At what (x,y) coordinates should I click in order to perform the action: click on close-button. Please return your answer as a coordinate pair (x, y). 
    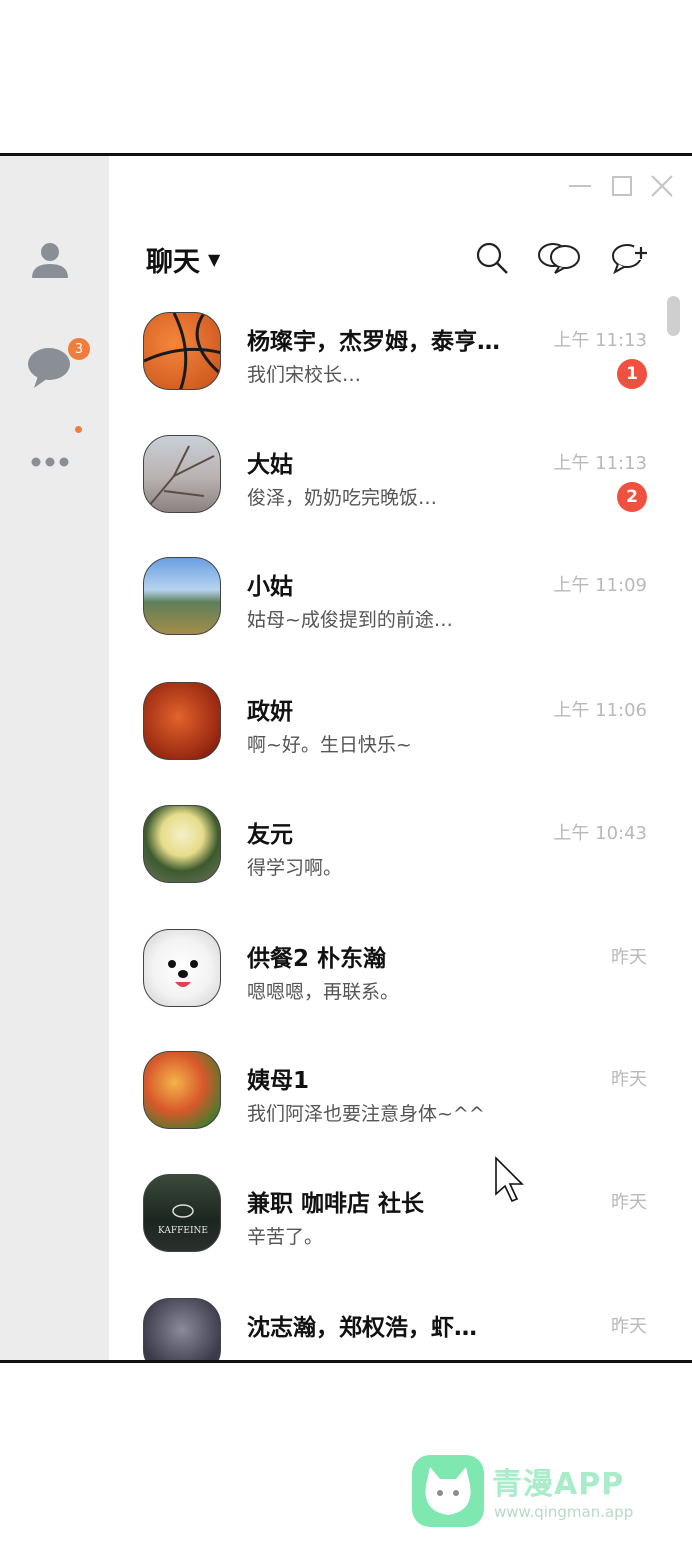
    Looking at the image, I should click on (662, 186).